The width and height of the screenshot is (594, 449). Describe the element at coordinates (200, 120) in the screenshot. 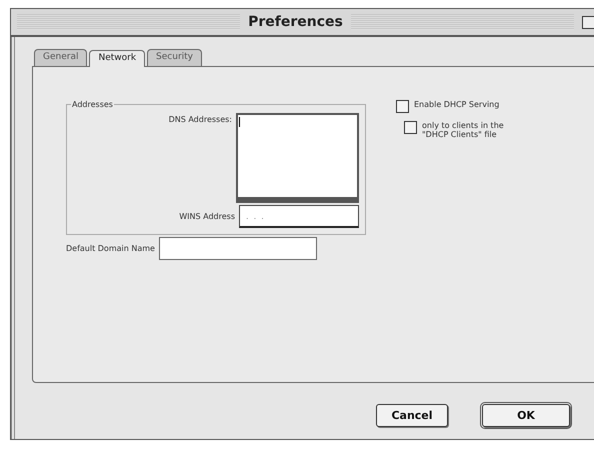

I see `field-label: DNS Addresses:` at that location.